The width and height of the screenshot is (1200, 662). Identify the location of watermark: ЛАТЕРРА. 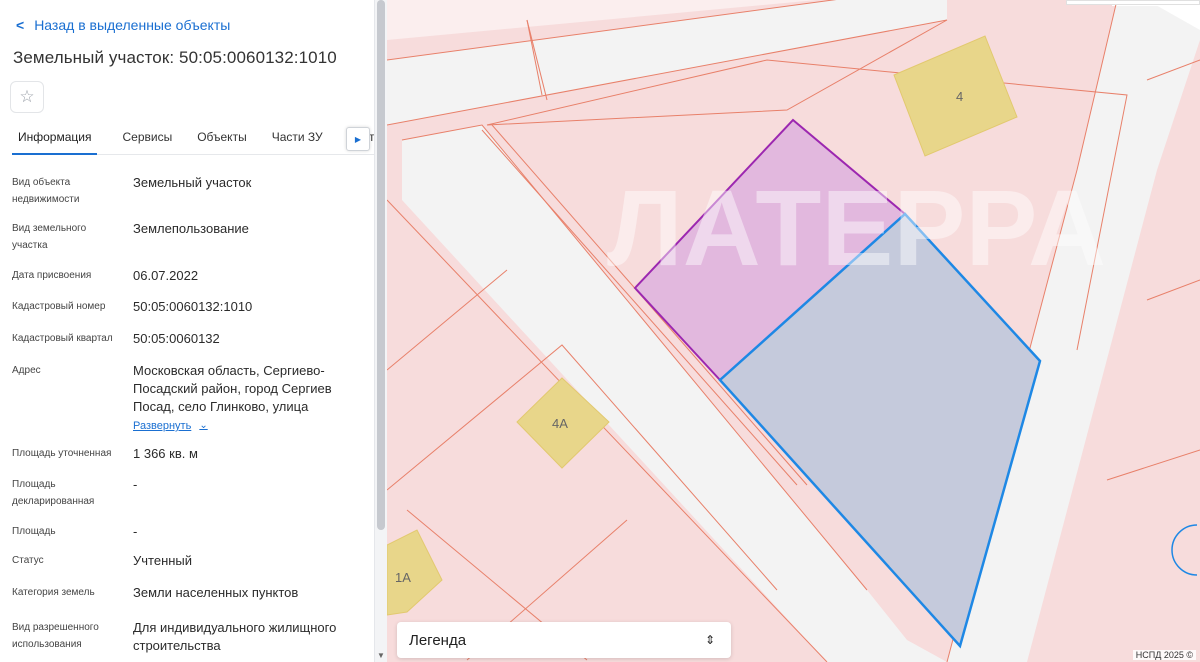
(856, 227).